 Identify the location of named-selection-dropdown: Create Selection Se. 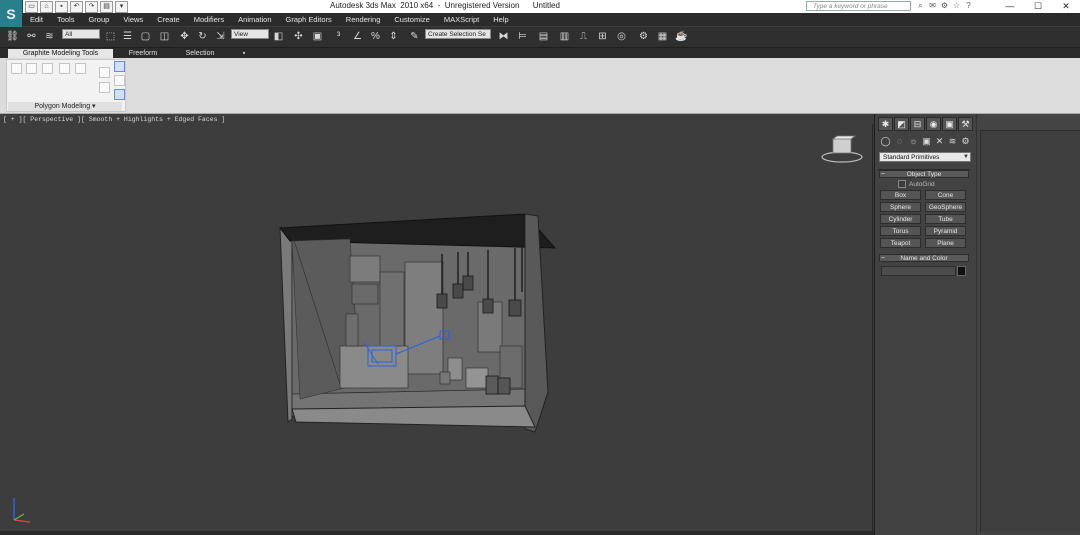
(458, 34).